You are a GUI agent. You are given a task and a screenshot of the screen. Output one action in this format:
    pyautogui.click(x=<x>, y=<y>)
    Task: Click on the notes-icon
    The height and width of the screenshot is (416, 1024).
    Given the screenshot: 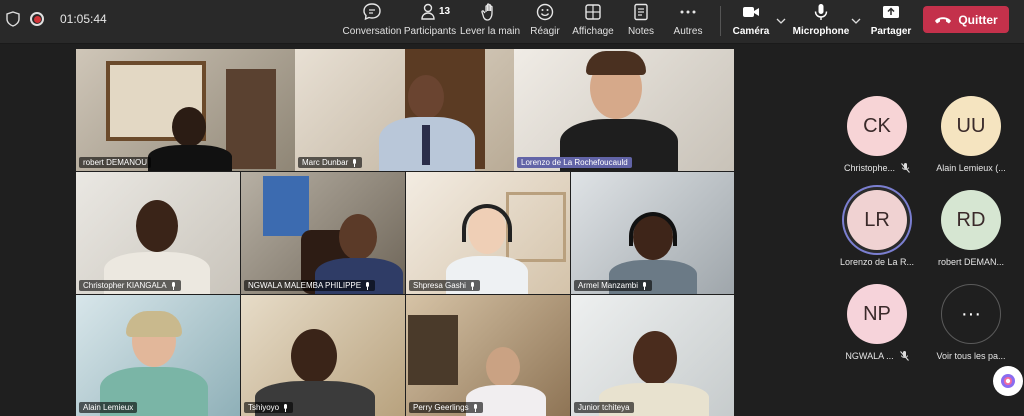 What is the action you would take?
    pyautogui.click(x=641, y=12)
    